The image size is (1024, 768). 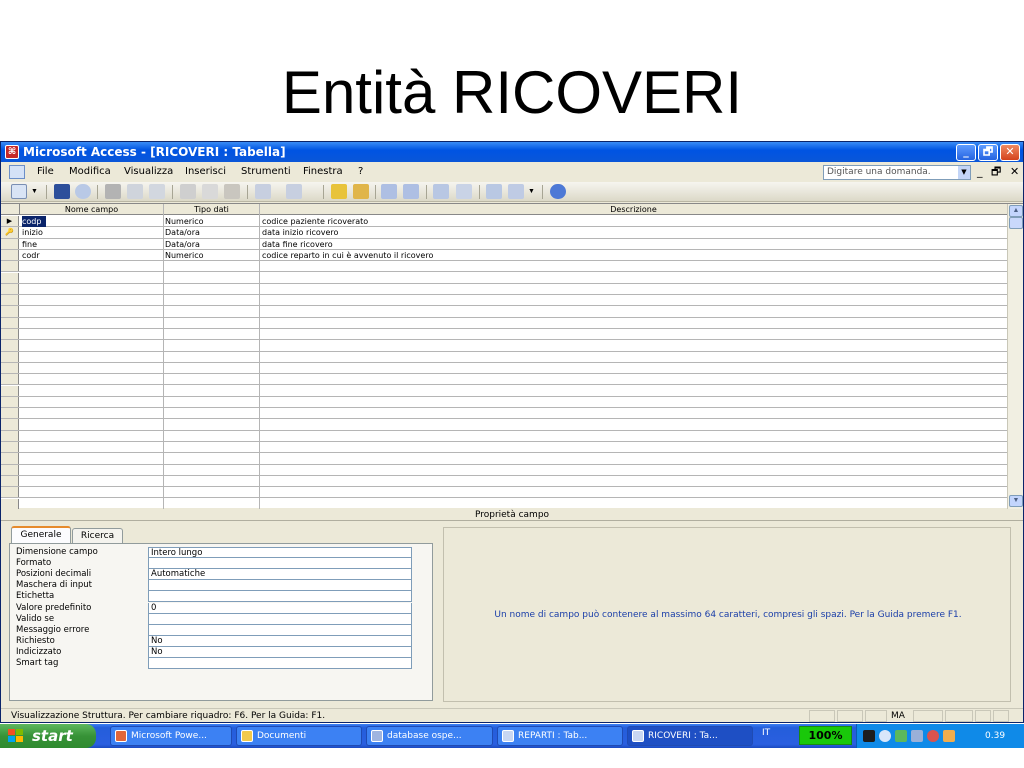 What do you see at coordinates (494, 191) in the screenshot?
I see `database-window-icon` at bounding box center [494, 191].